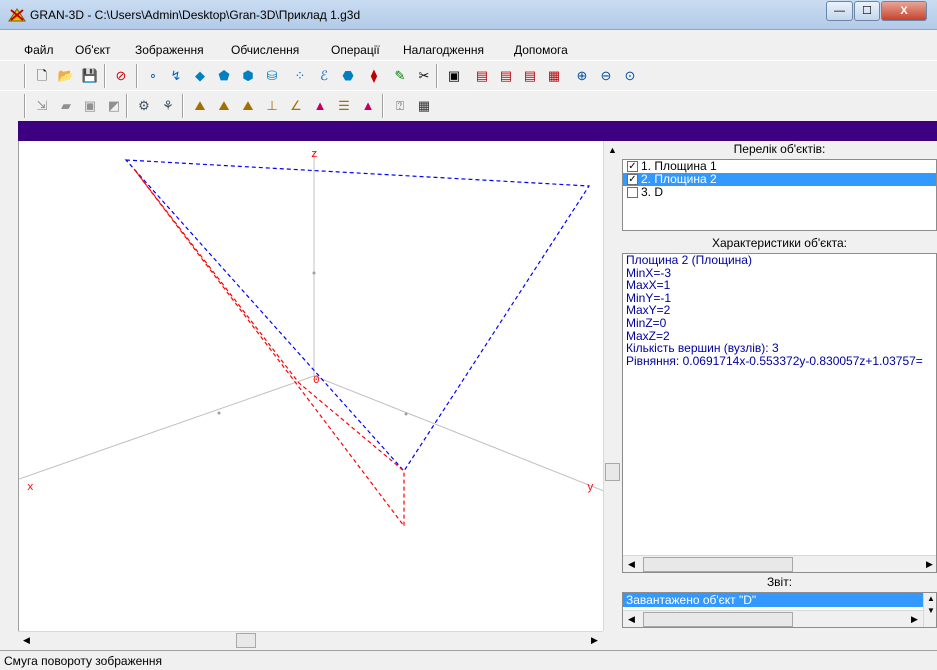  What do you see at coordinates (310, 640) in the screenshot?
I see `view-hscrollbar: ◀ ▶` at bounding box center [310, 640].